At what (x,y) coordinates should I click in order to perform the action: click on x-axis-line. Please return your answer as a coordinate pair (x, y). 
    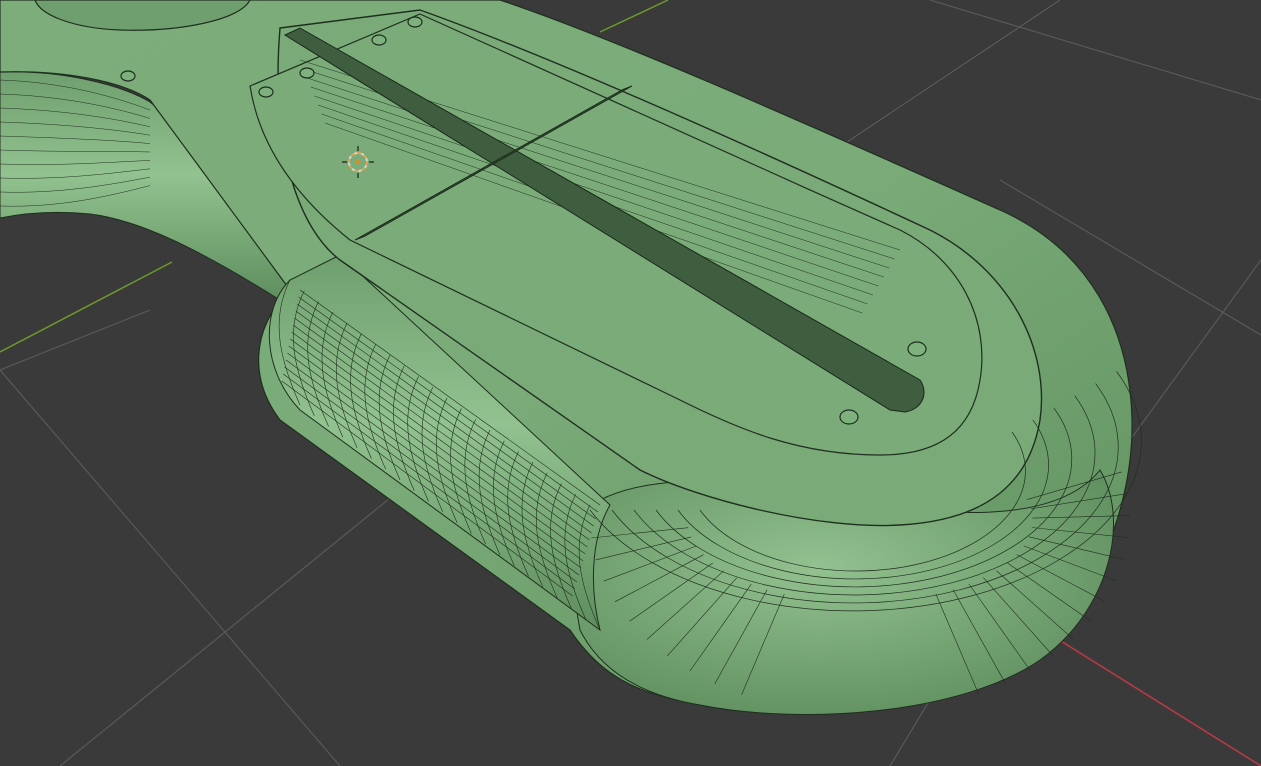
    Looking at the image, I should click on (1150, 696).